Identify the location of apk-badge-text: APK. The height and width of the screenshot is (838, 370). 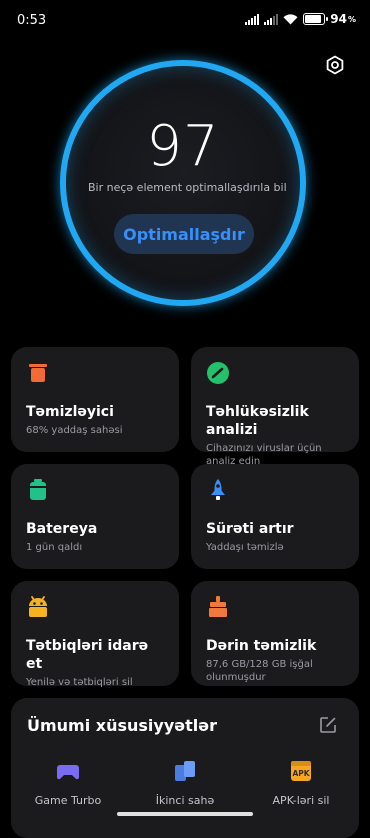
(301, 773).